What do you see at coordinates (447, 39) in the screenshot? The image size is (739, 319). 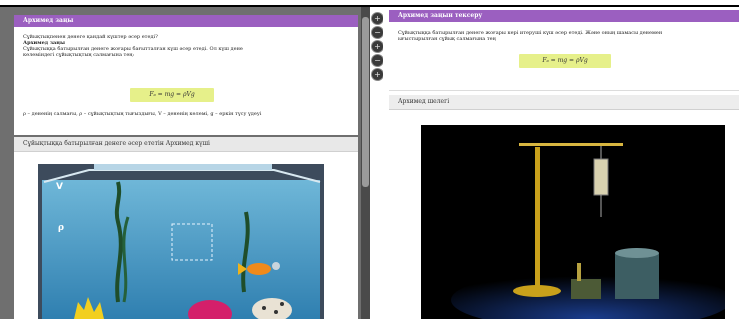 I see `check-text-line-2: ығыстырылған сұйық салмағына тең` at bounding box center [447, 39].